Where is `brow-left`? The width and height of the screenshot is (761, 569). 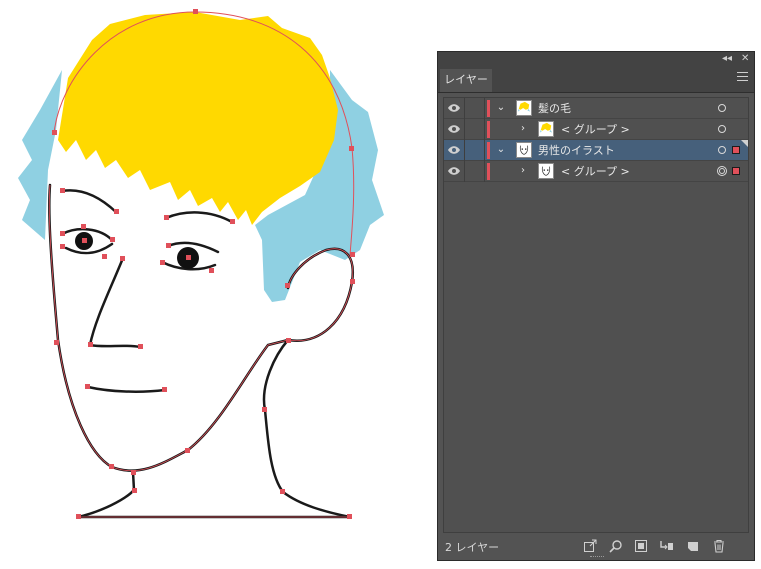
brow-left is located at coordinates (89, 201).